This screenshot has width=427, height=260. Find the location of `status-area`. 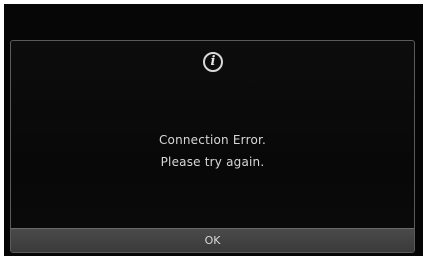

status-area is located at coordinates (213, 22).